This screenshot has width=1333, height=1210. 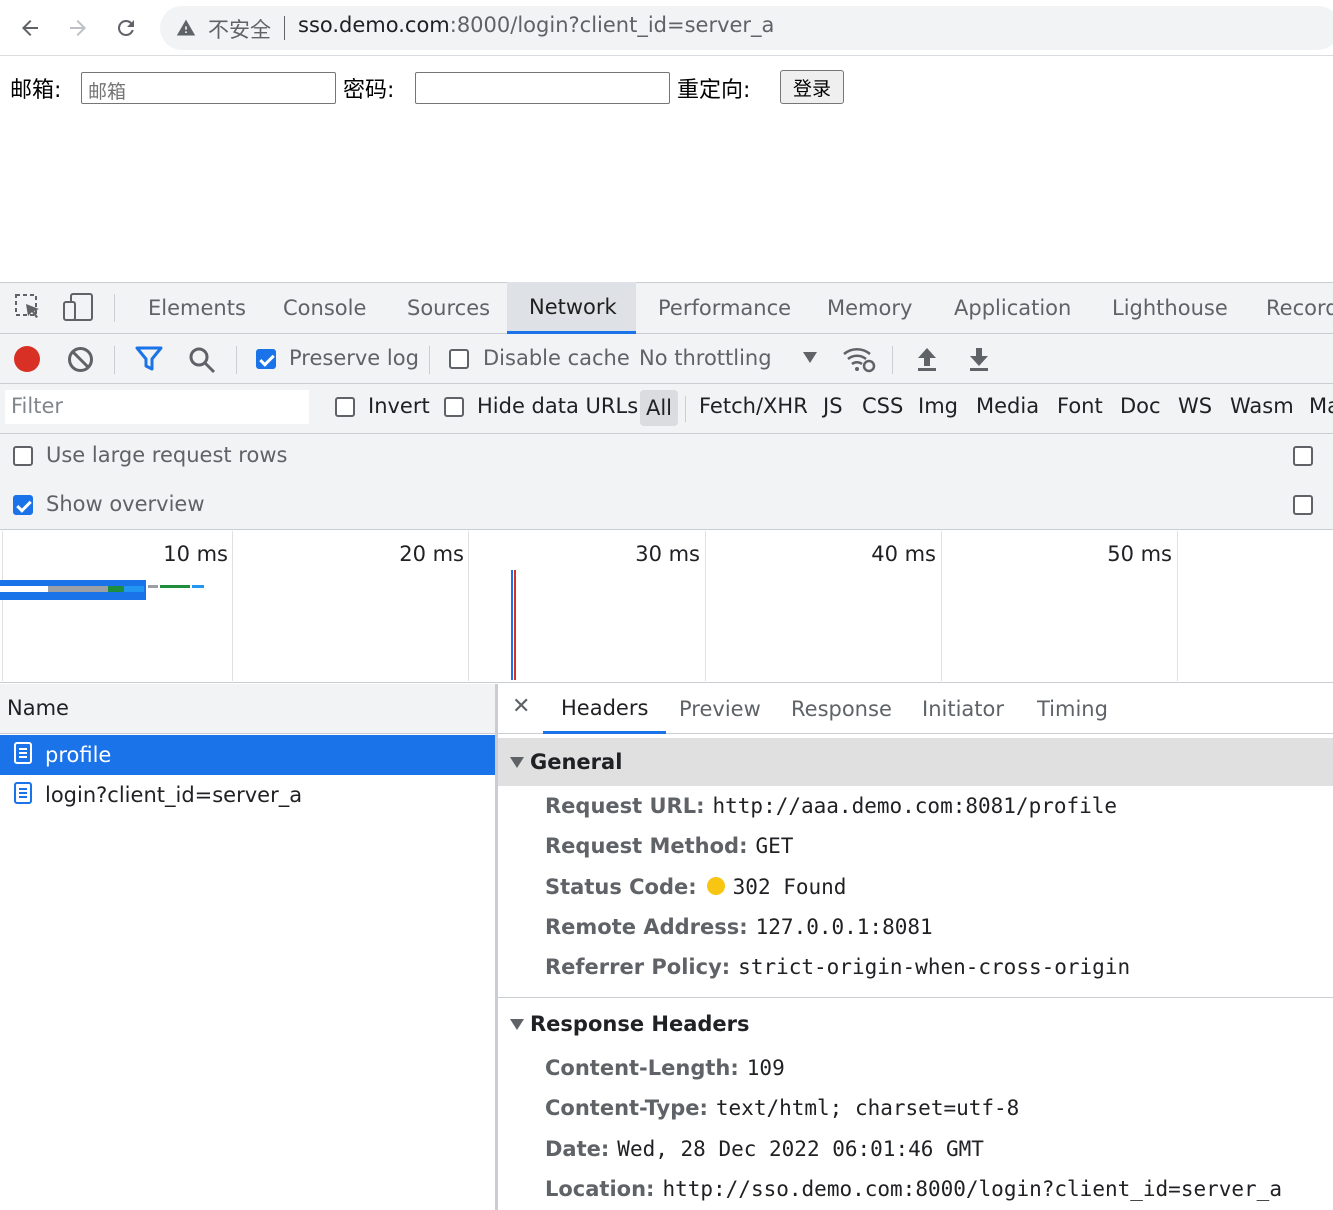 What do you see at coordinates (600, 1189) in the screenshot?
I see `header-key: Location:` at bounding box center [600, 1189].